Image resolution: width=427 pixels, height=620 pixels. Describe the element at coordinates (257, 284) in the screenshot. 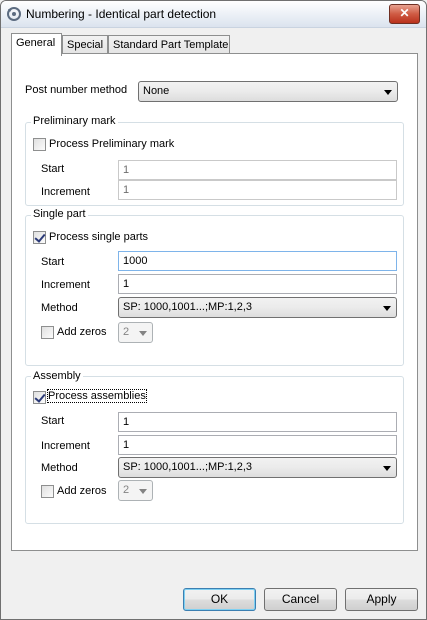

I see `single-increment-input: 1` at that location.